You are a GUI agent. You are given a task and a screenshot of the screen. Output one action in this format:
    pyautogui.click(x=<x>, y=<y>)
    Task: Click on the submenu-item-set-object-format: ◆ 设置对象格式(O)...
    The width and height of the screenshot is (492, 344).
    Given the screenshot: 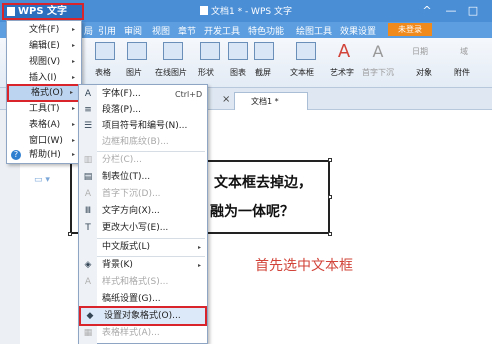 What is the action you would take?
    pyautogui.click(x=143, y=316)
    